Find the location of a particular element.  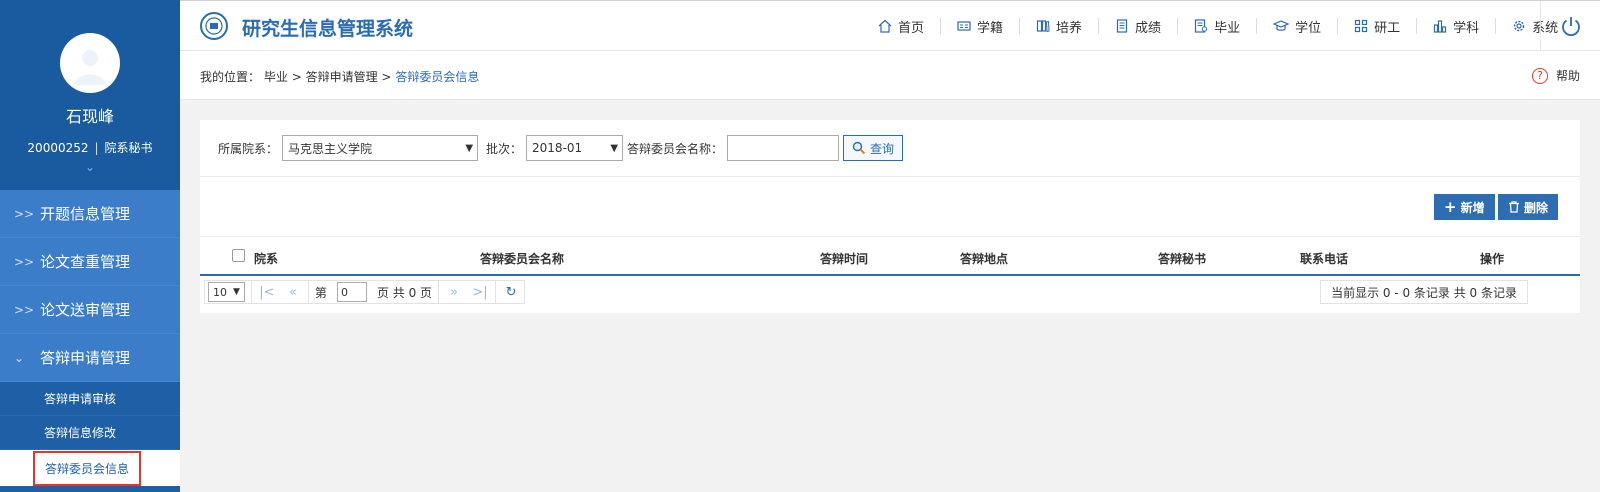

help-label: 帮助 is located at coordinates (1567, 76).